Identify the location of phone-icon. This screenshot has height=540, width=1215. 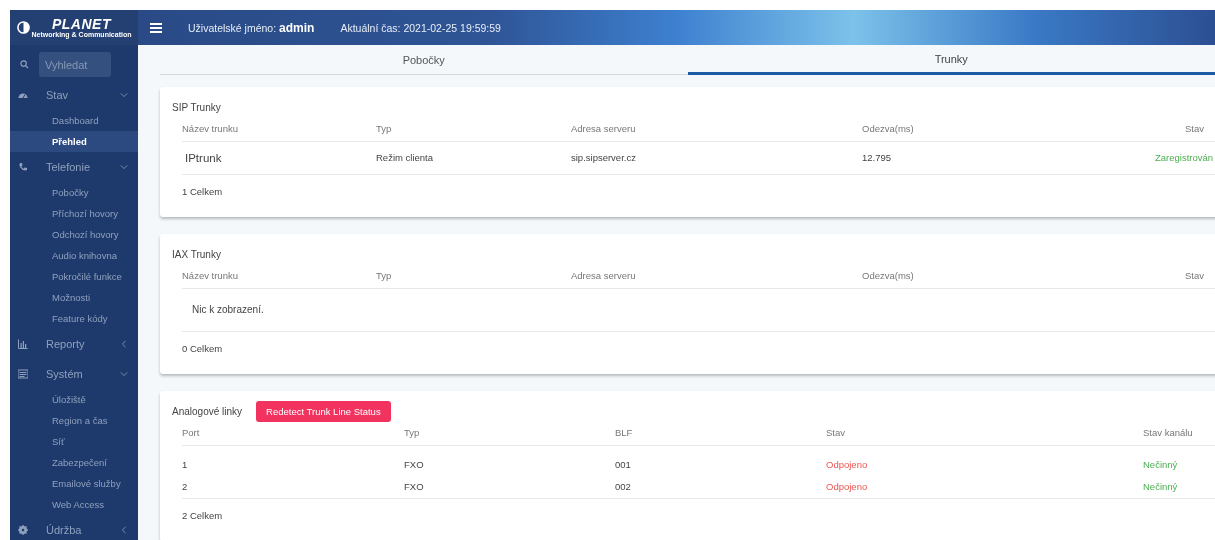
(23, 167).